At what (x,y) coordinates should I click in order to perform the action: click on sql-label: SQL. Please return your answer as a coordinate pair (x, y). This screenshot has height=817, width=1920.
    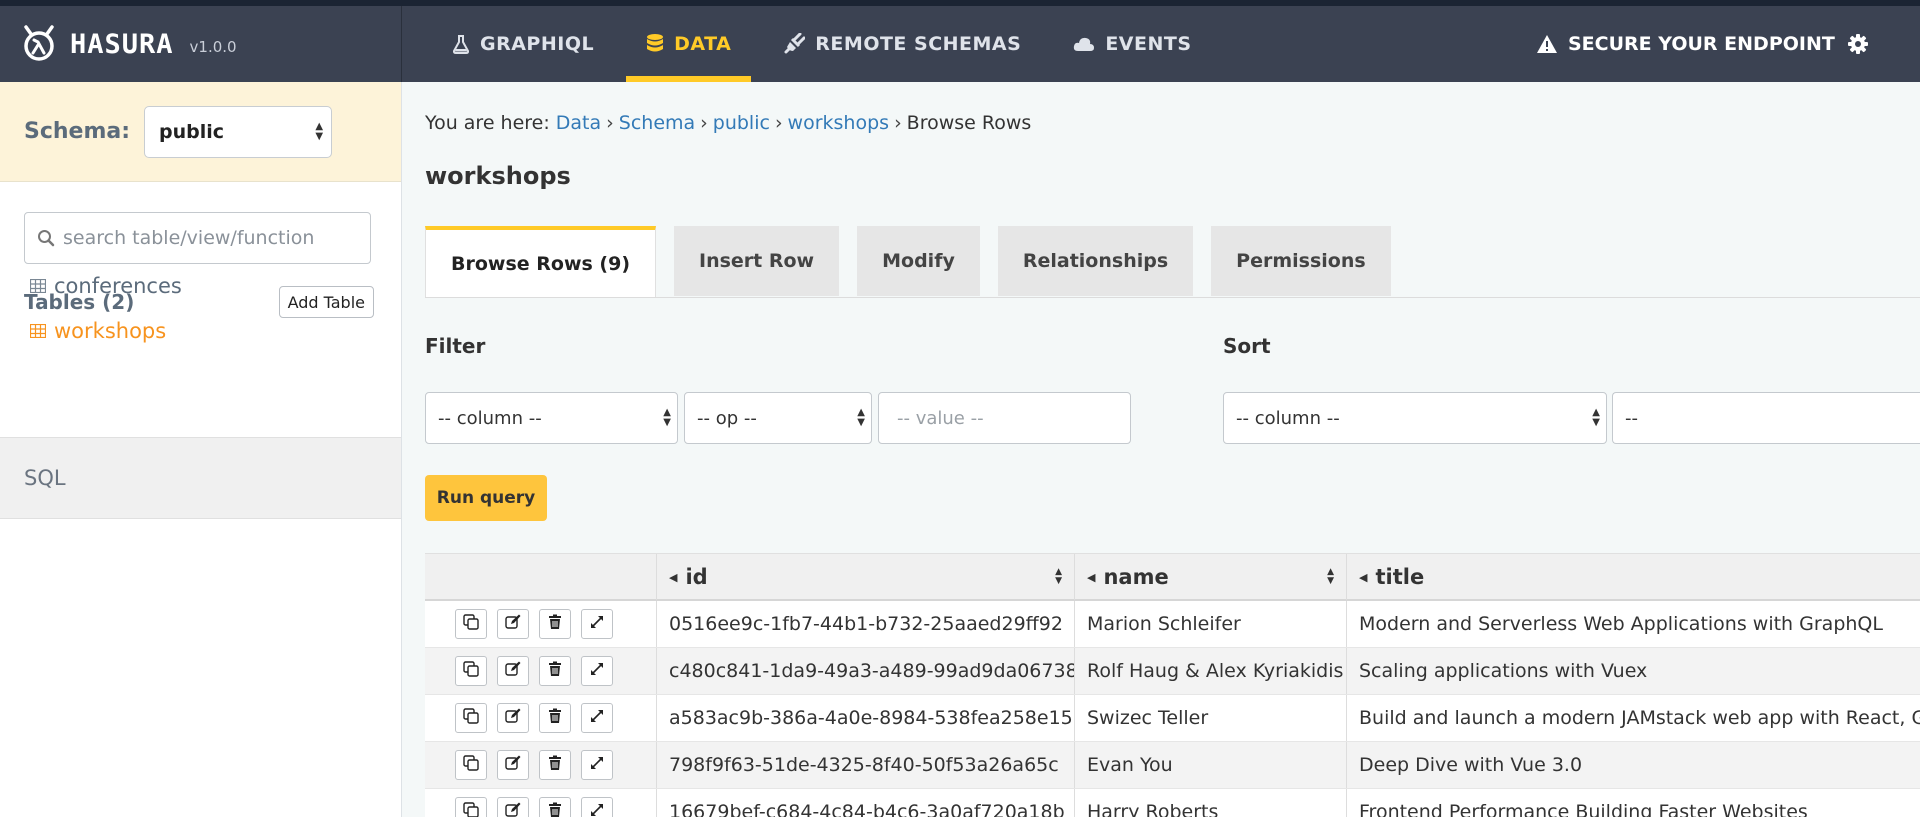
    Looking at the image, I should click on (45, 478).